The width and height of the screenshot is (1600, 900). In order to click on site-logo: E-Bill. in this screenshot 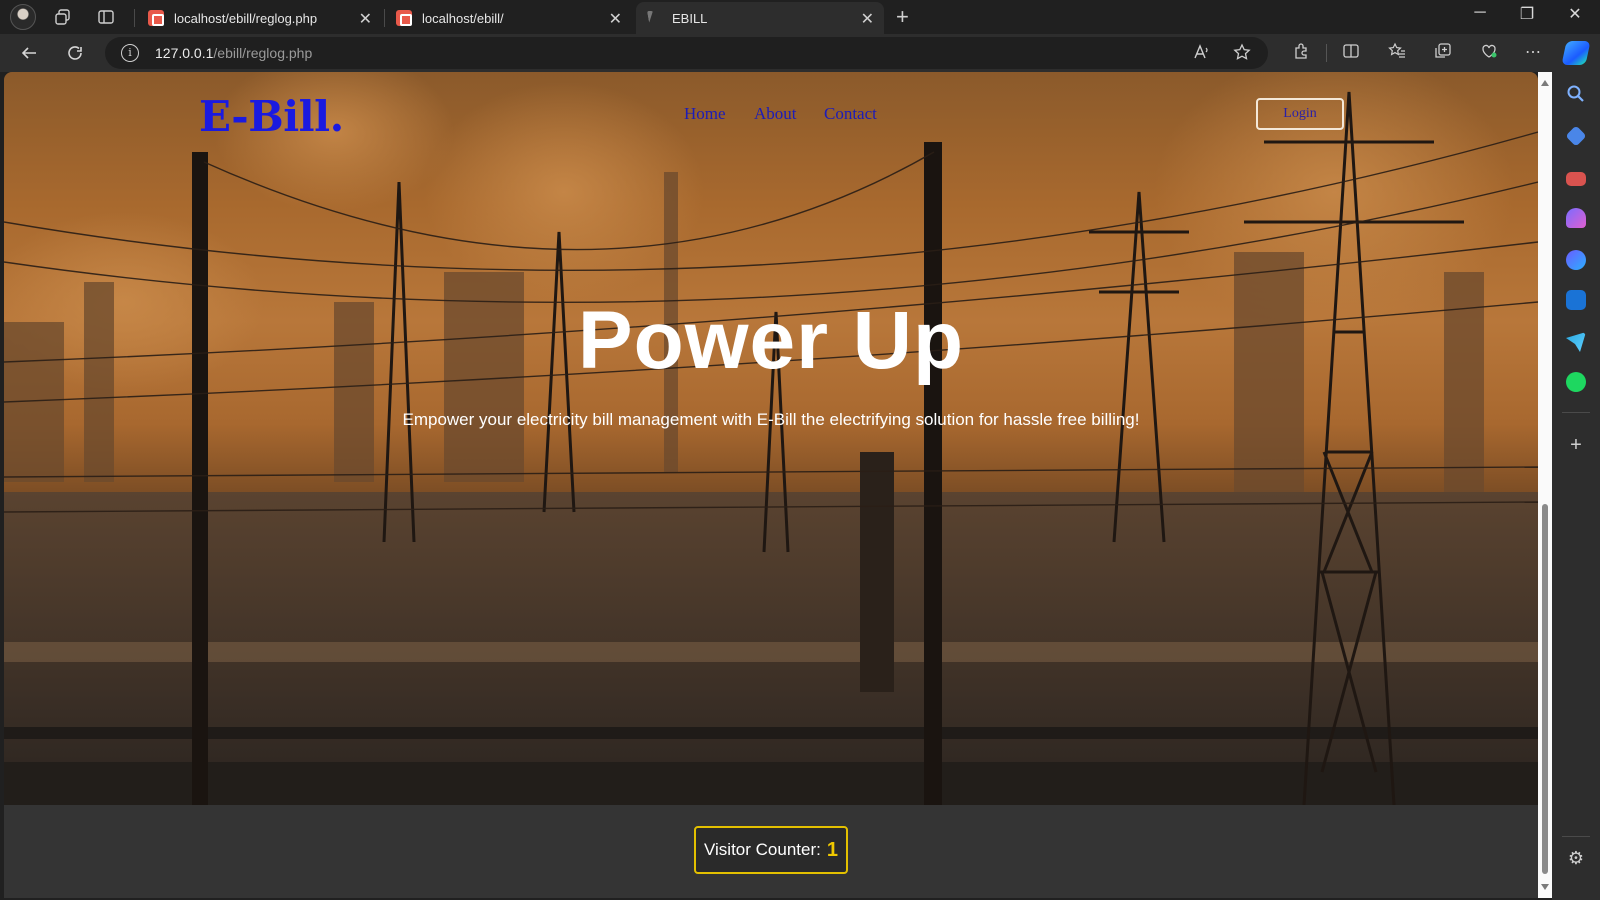, I will do `click(271, 116)`.